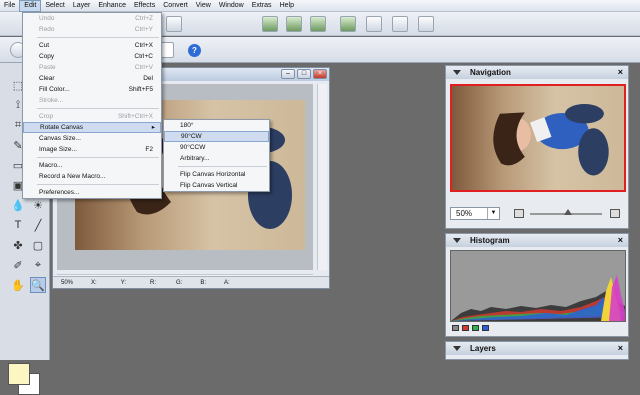 This screenshot has height=395, width=640. Describe the element at coordinates (493, 213) in the screenshot. I see `chevron-down-icon: ▼` at that location.